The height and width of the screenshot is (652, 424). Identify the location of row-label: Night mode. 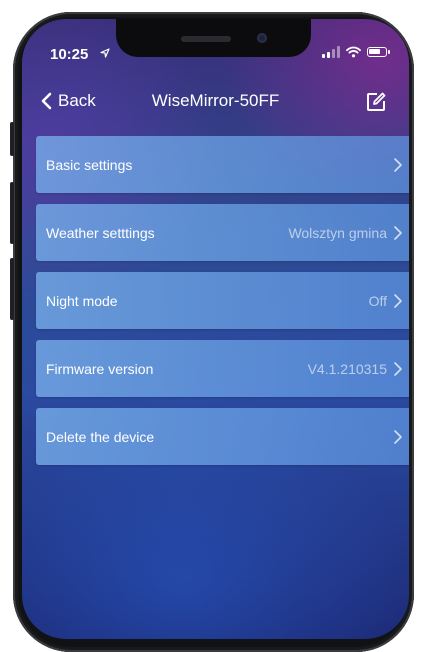
(82, 300).